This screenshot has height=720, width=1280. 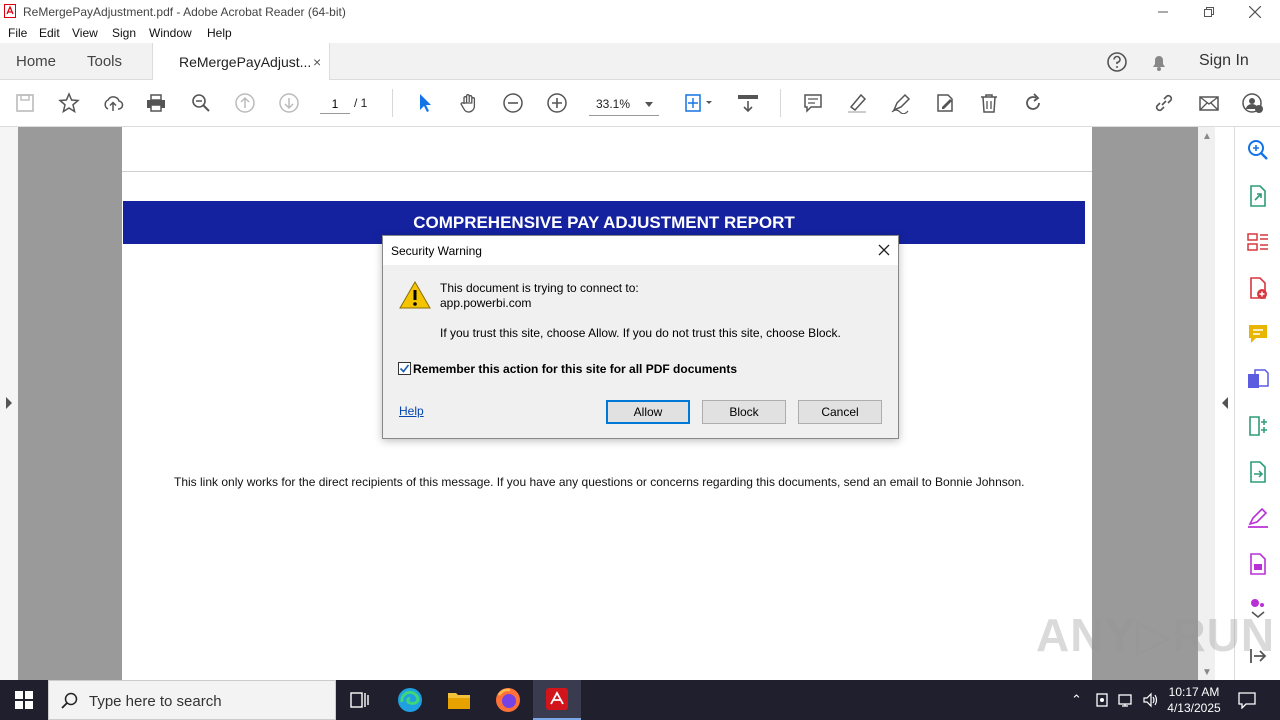 I want to click on chevron-down-icon, so click(x=649, y=104).